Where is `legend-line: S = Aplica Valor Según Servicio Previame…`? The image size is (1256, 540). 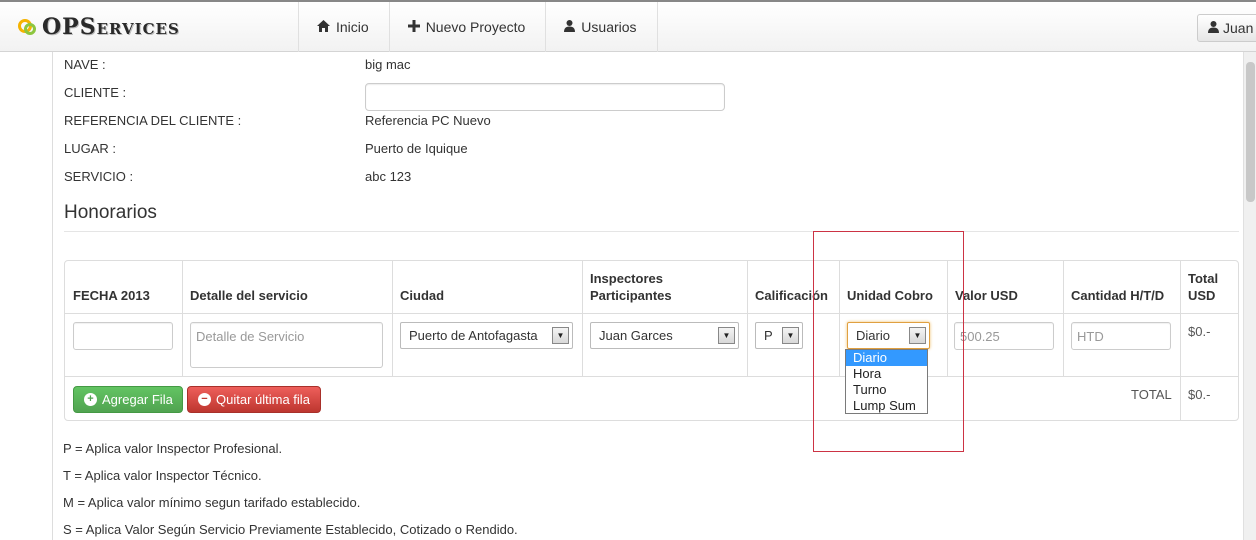 legend-line: S = Aplica Valor Según Servicio Previame… is located at coordinates (290, 529).